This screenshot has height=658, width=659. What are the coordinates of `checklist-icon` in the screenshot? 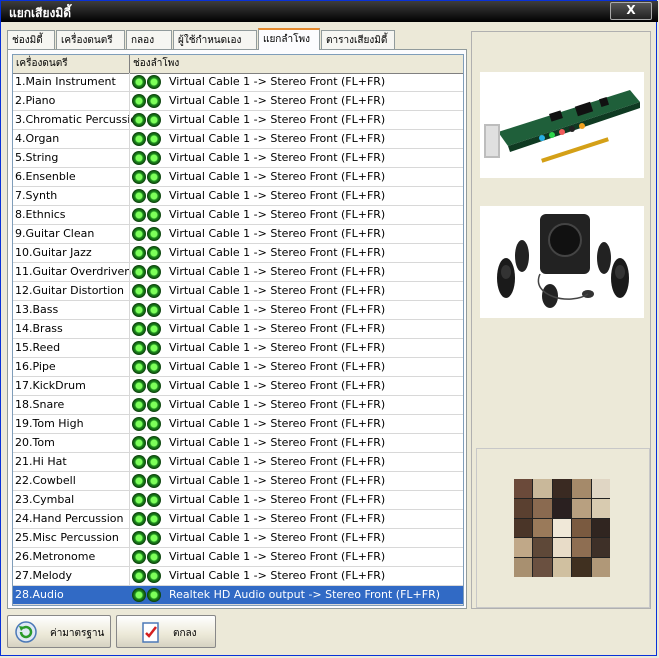 It's located at (151, 632).